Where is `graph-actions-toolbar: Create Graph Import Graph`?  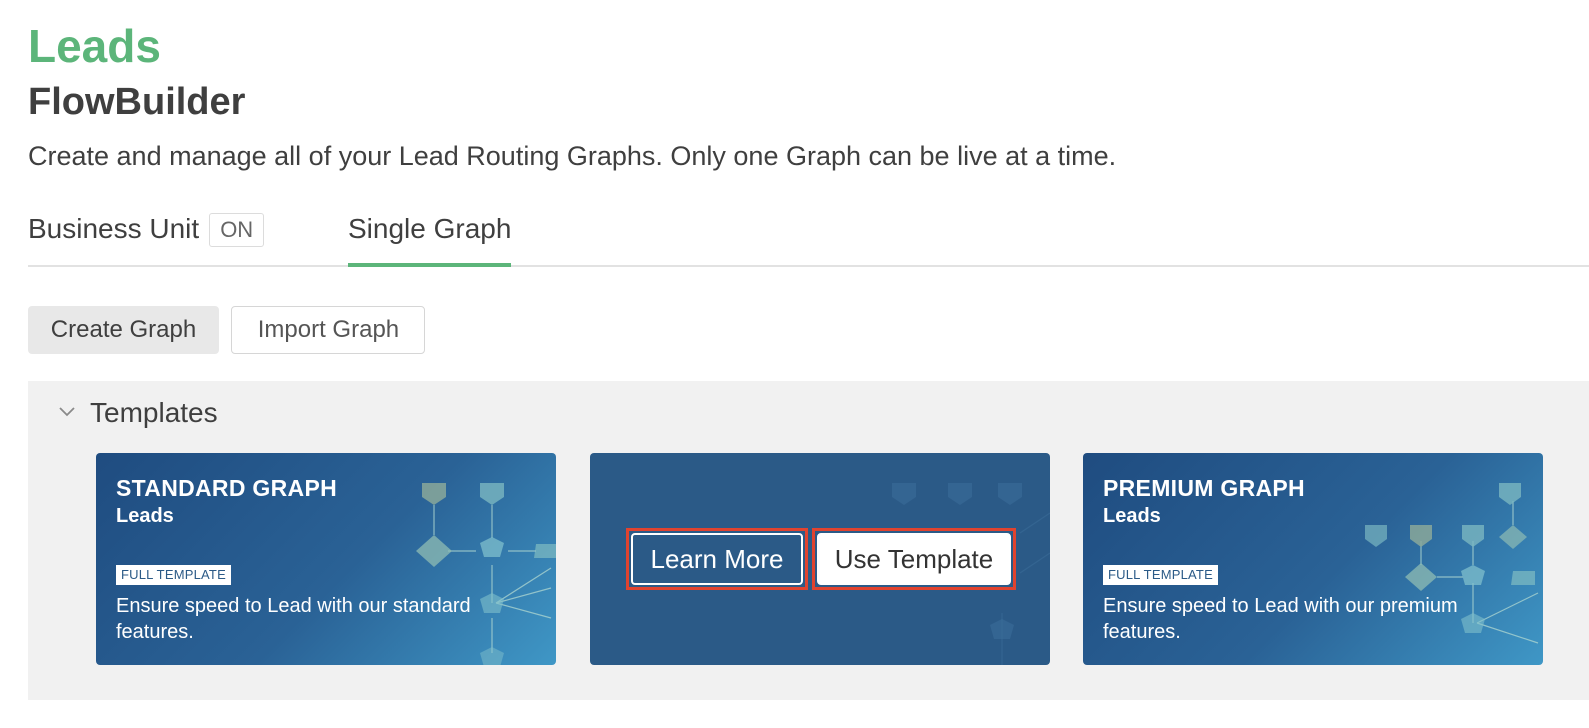
graph-actions-toolbar: Create Graph Import Graph is located at coordinates (230, 330).